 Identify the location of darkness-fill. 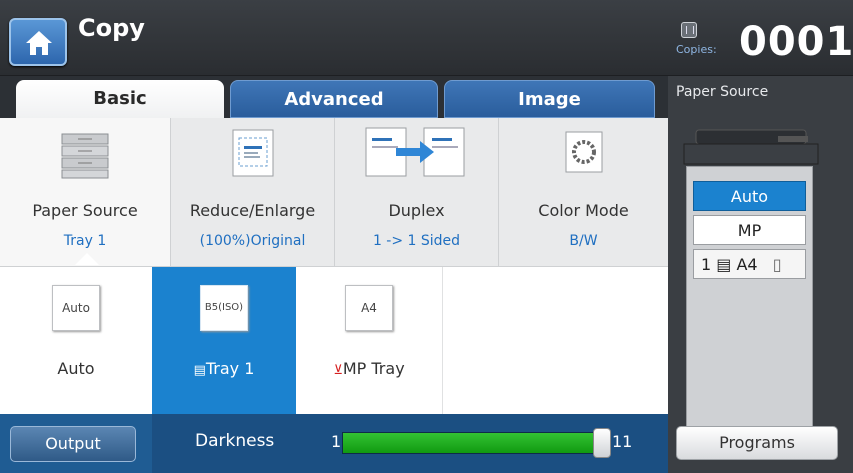
(473, 443).